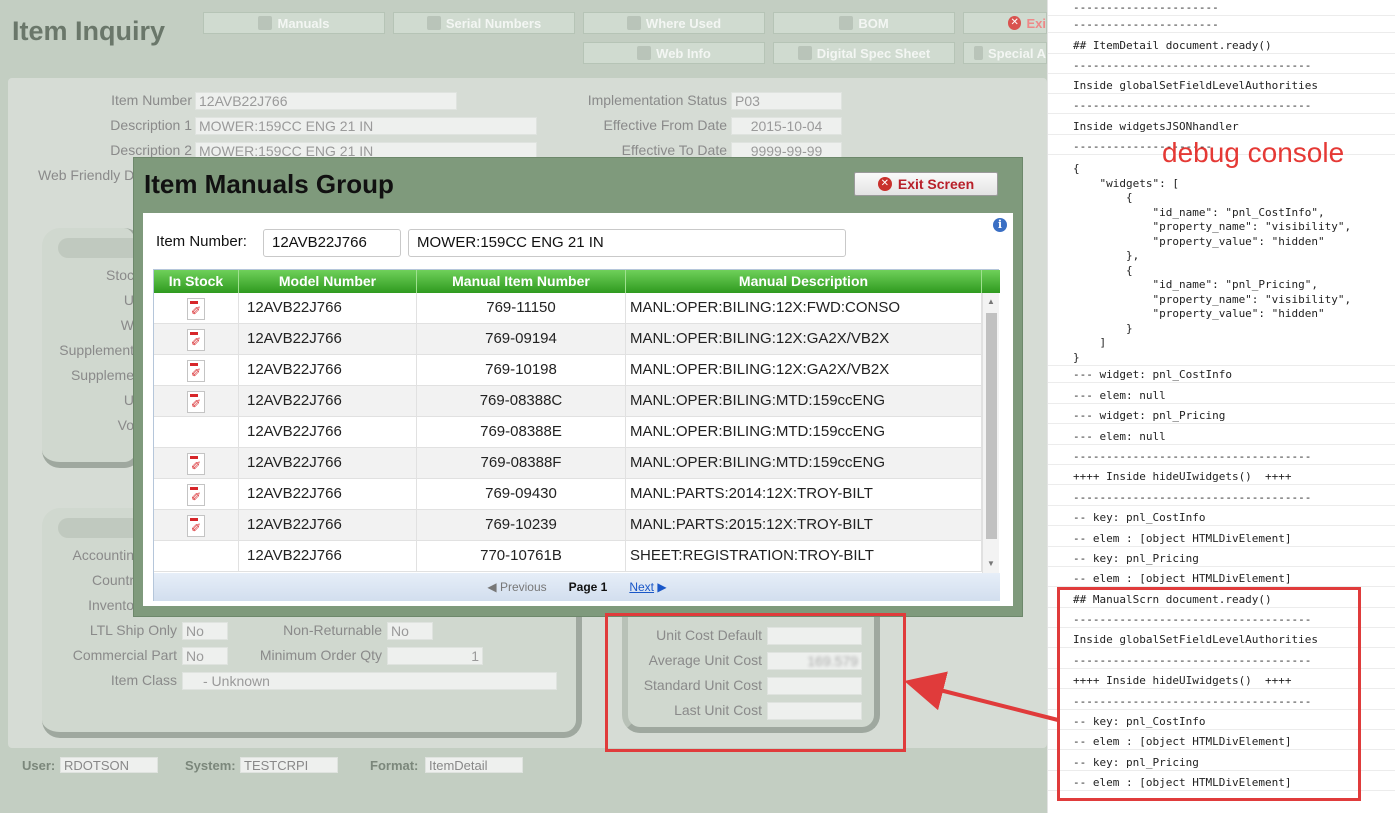 The image size is (1395, 813). Describe the element at coordinates (1000, 225) in the screenshot. I see `info-icon: i` at that location.